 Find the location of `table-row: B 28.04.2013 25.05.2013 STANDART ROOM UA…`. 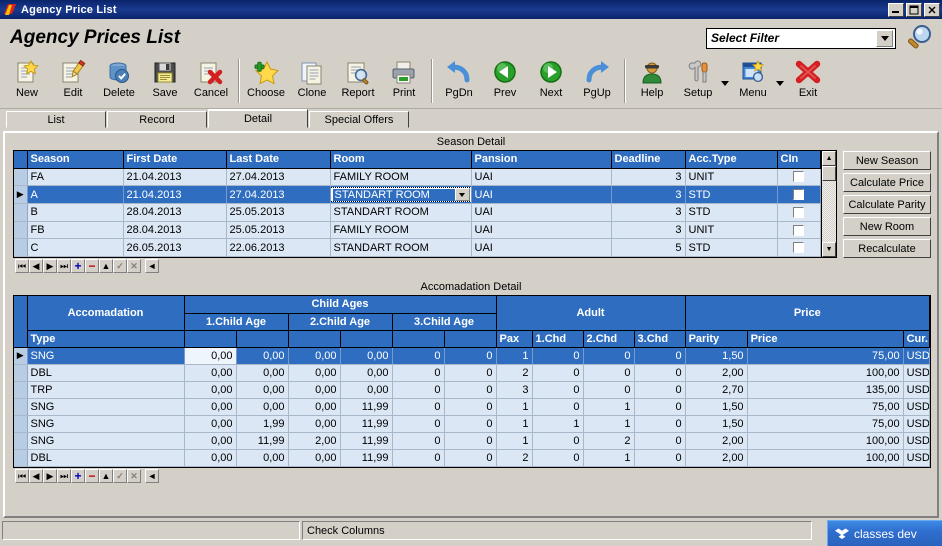

table-row: B 28.04.2013 25.05.2013 STANDART ROOM UA… is located at coordinates (418, 212).